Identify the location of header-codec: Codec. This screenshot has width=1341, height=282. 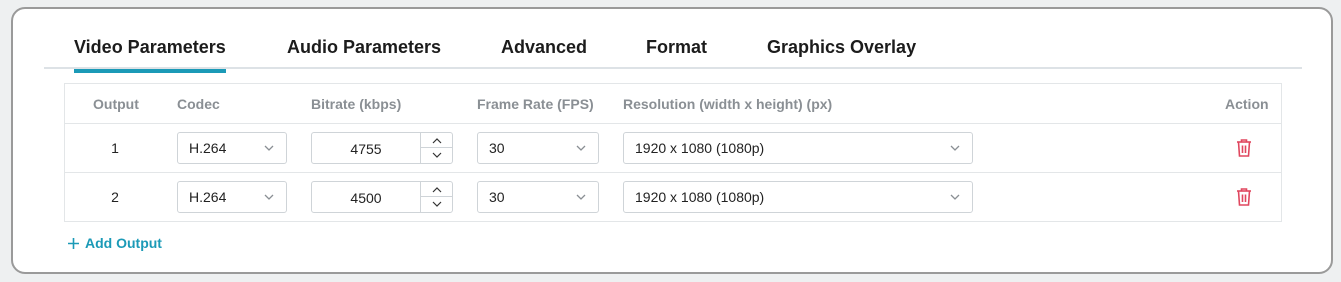
(198, 104).